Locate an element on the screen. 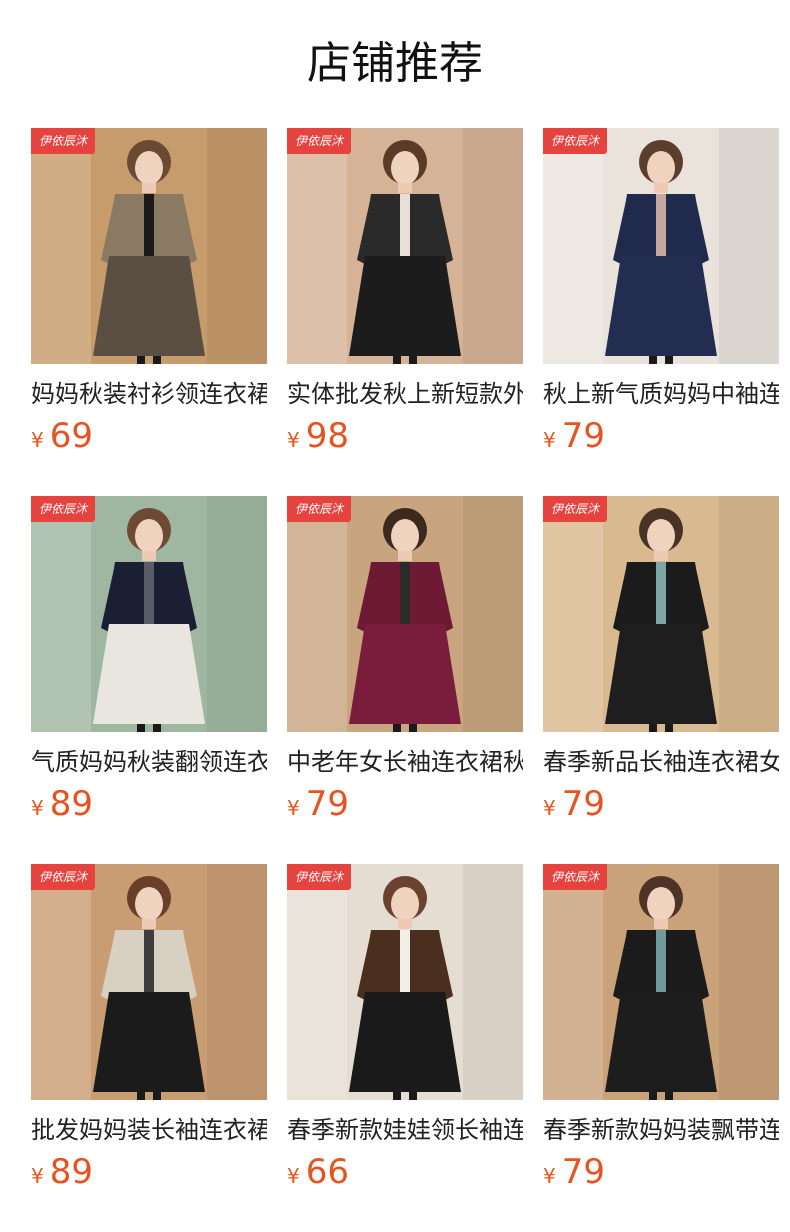 This screenshot has width=790, height=1232. product-price: ¥69 is located at coordinates (62, 436).